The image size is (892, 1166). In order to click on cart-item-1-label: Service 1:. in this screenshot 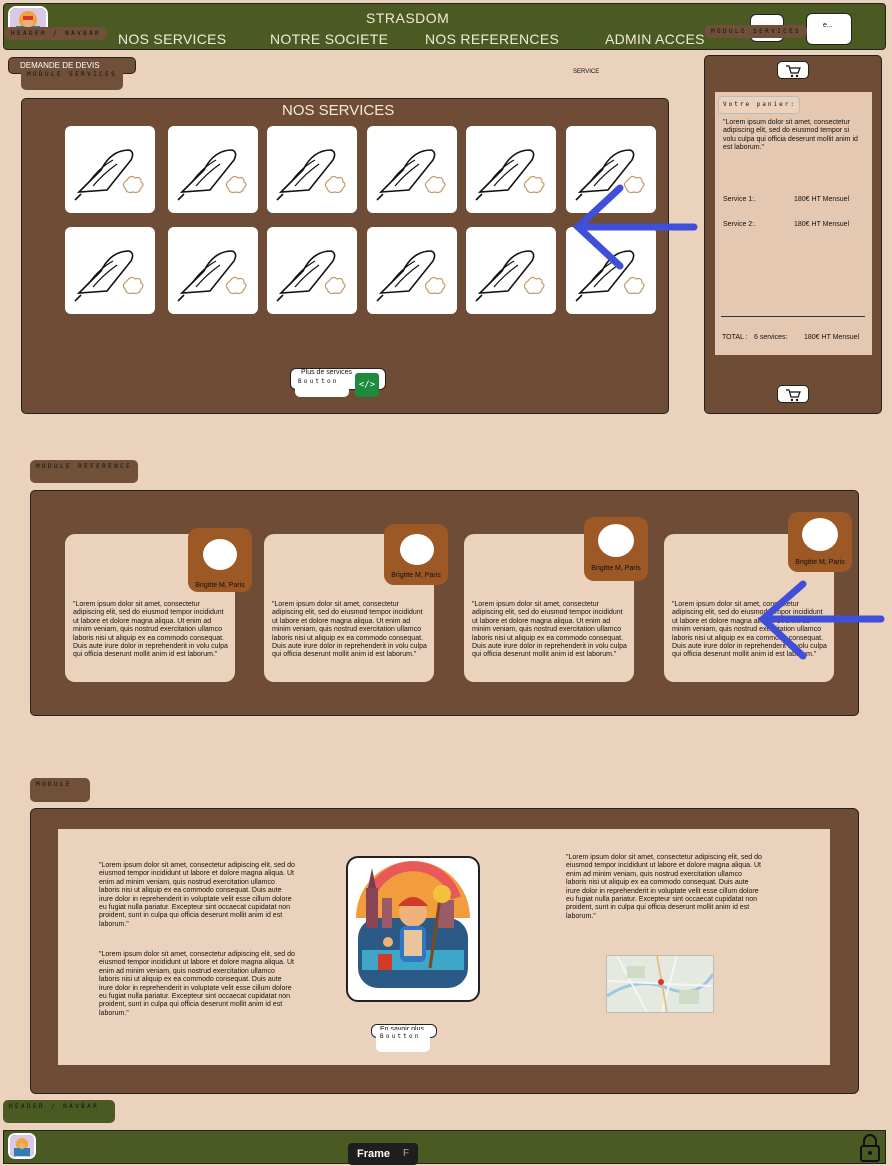, I will do `click(740, 199)`.